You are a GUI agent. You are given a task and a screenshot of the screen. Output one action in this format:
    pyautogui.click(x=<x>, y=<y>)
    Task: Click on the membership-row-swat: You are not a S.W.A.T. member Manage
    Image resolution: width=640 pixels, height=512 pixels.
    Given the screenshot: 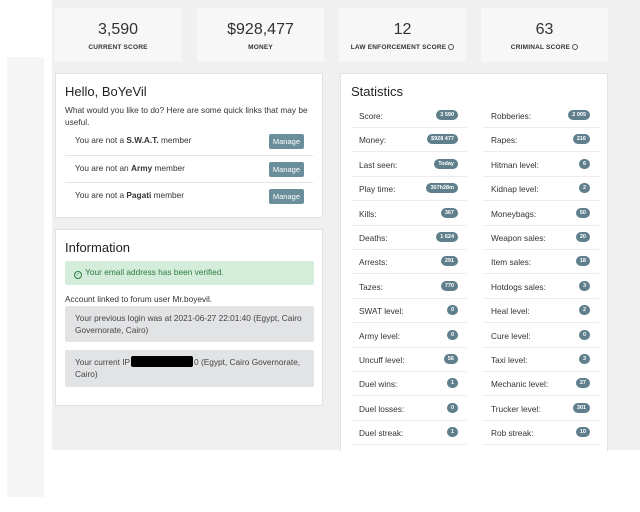 What is the action you would take?
    pyautogui.click(x=189, y=141)
    